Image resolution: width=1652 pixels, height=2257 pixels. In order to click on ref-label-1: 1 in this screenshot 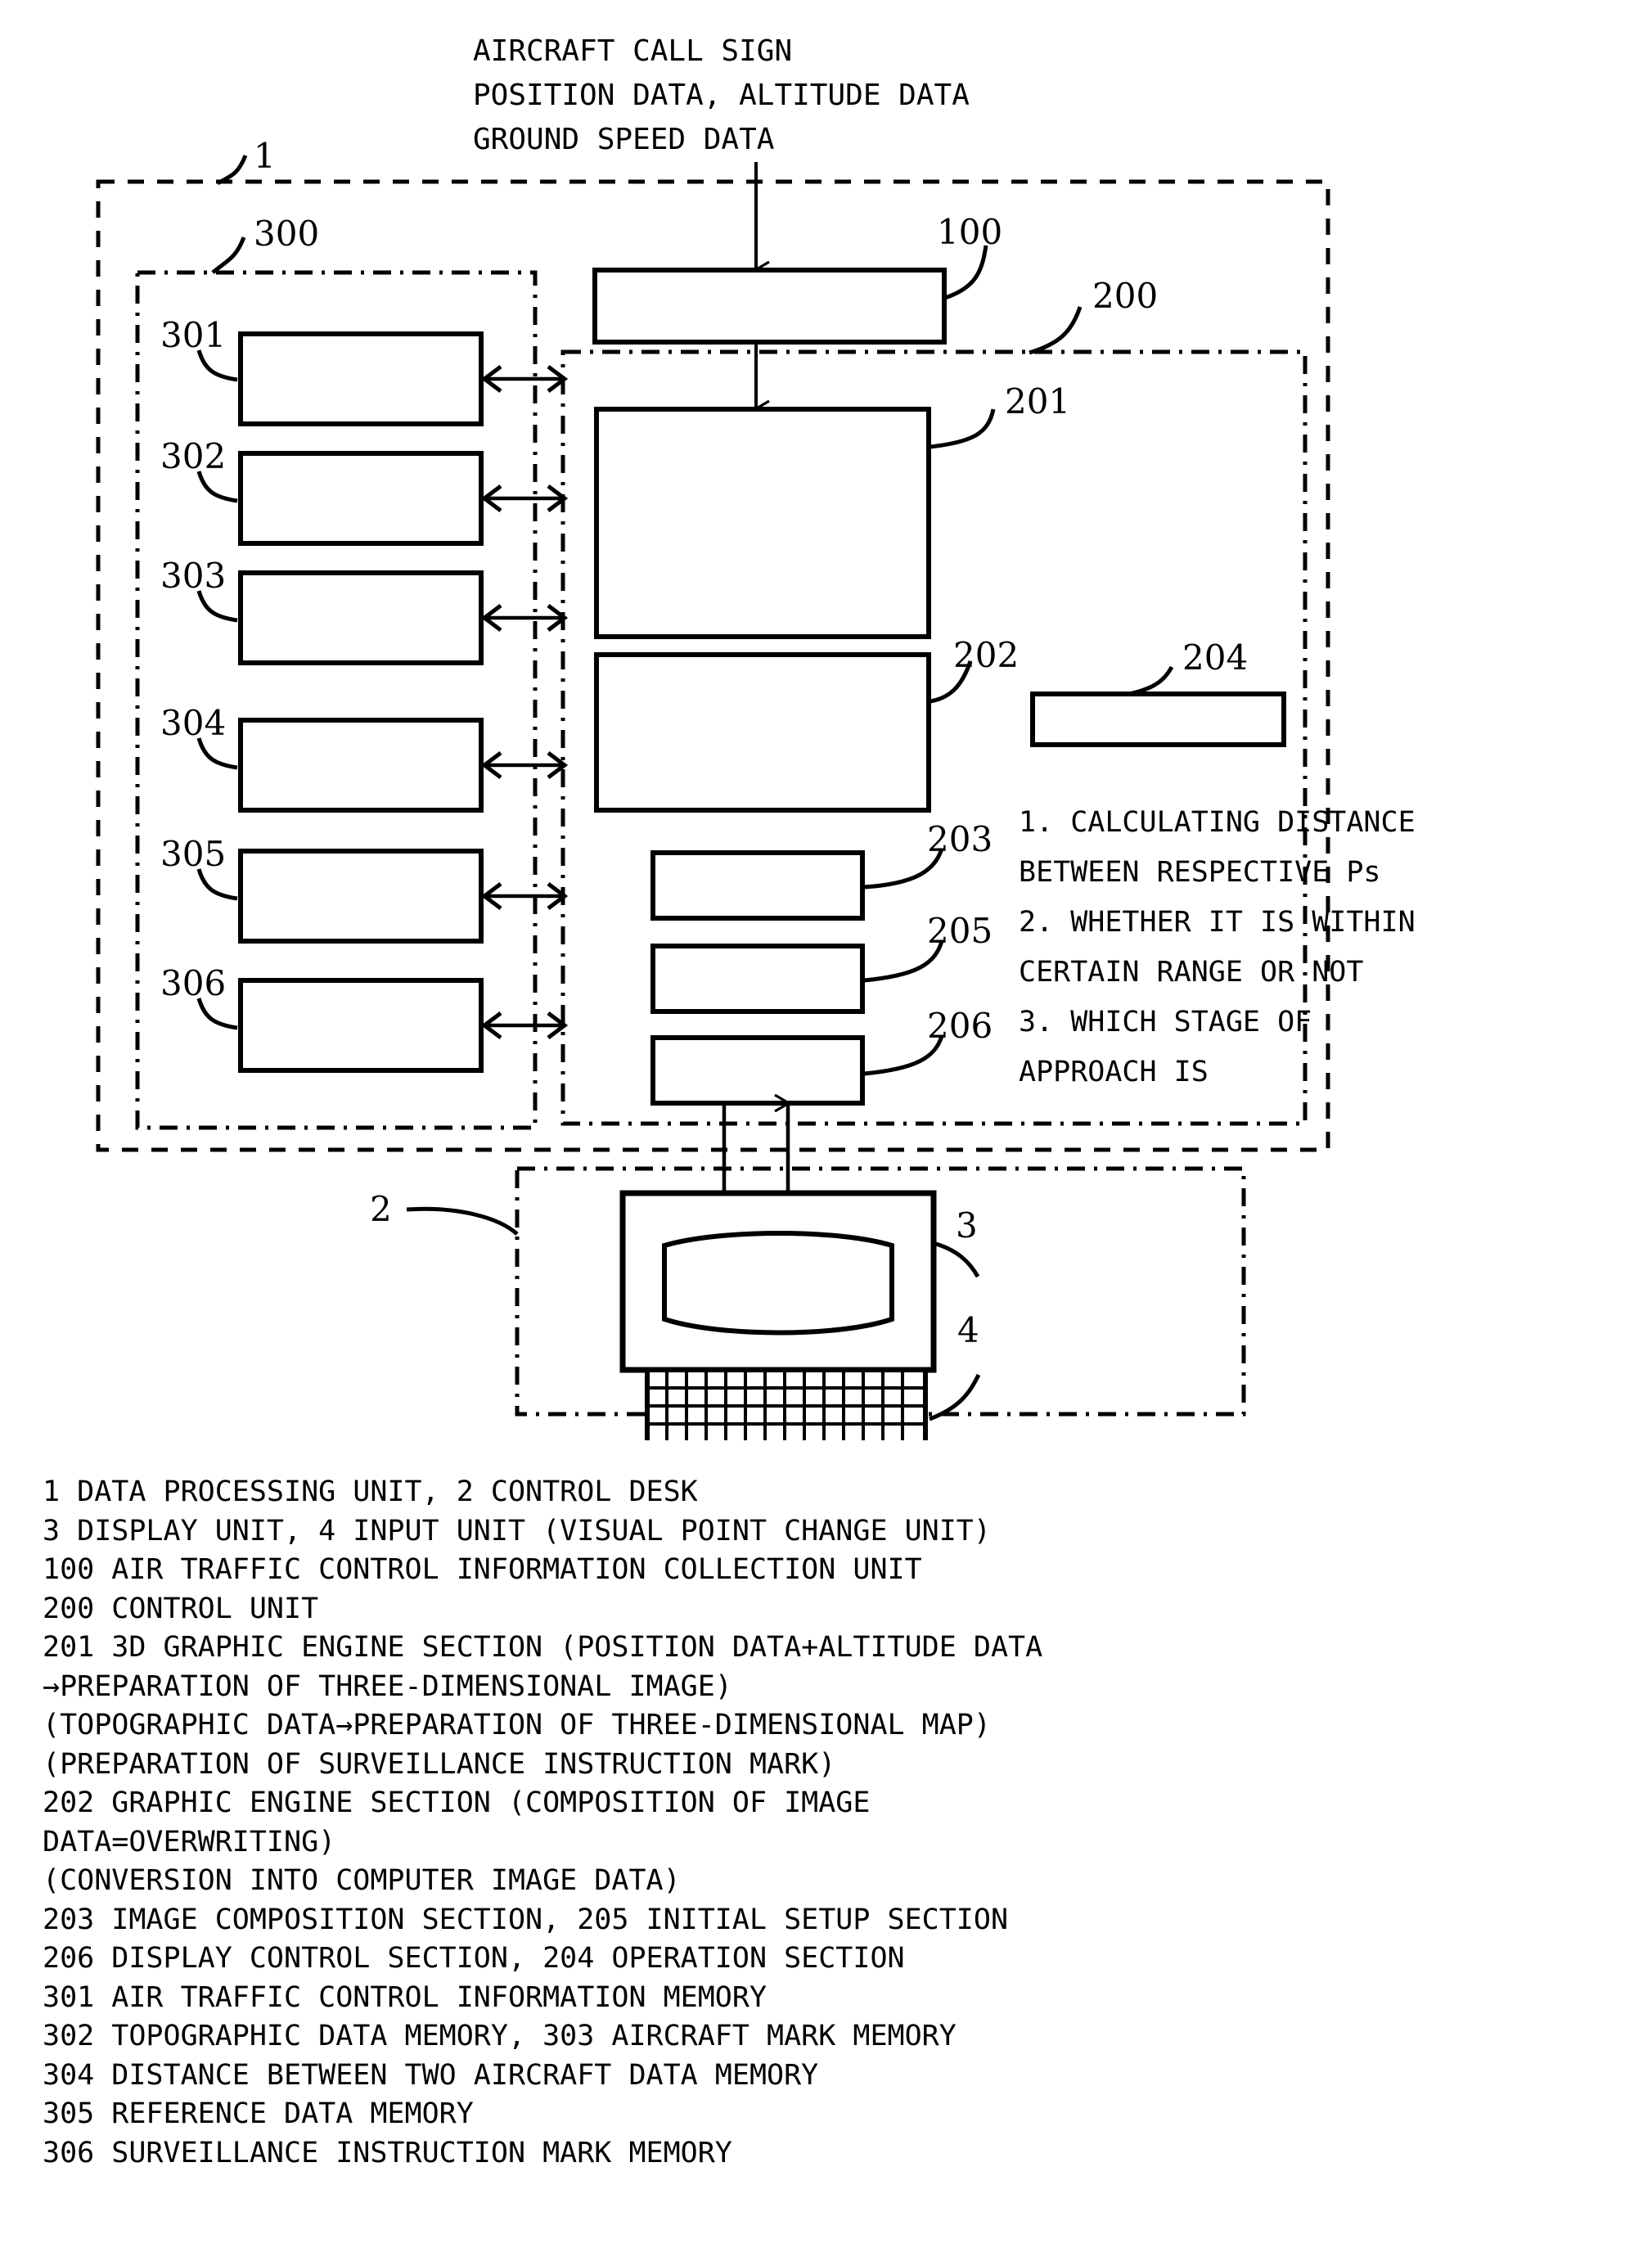, I will do `click(265, 156)`.